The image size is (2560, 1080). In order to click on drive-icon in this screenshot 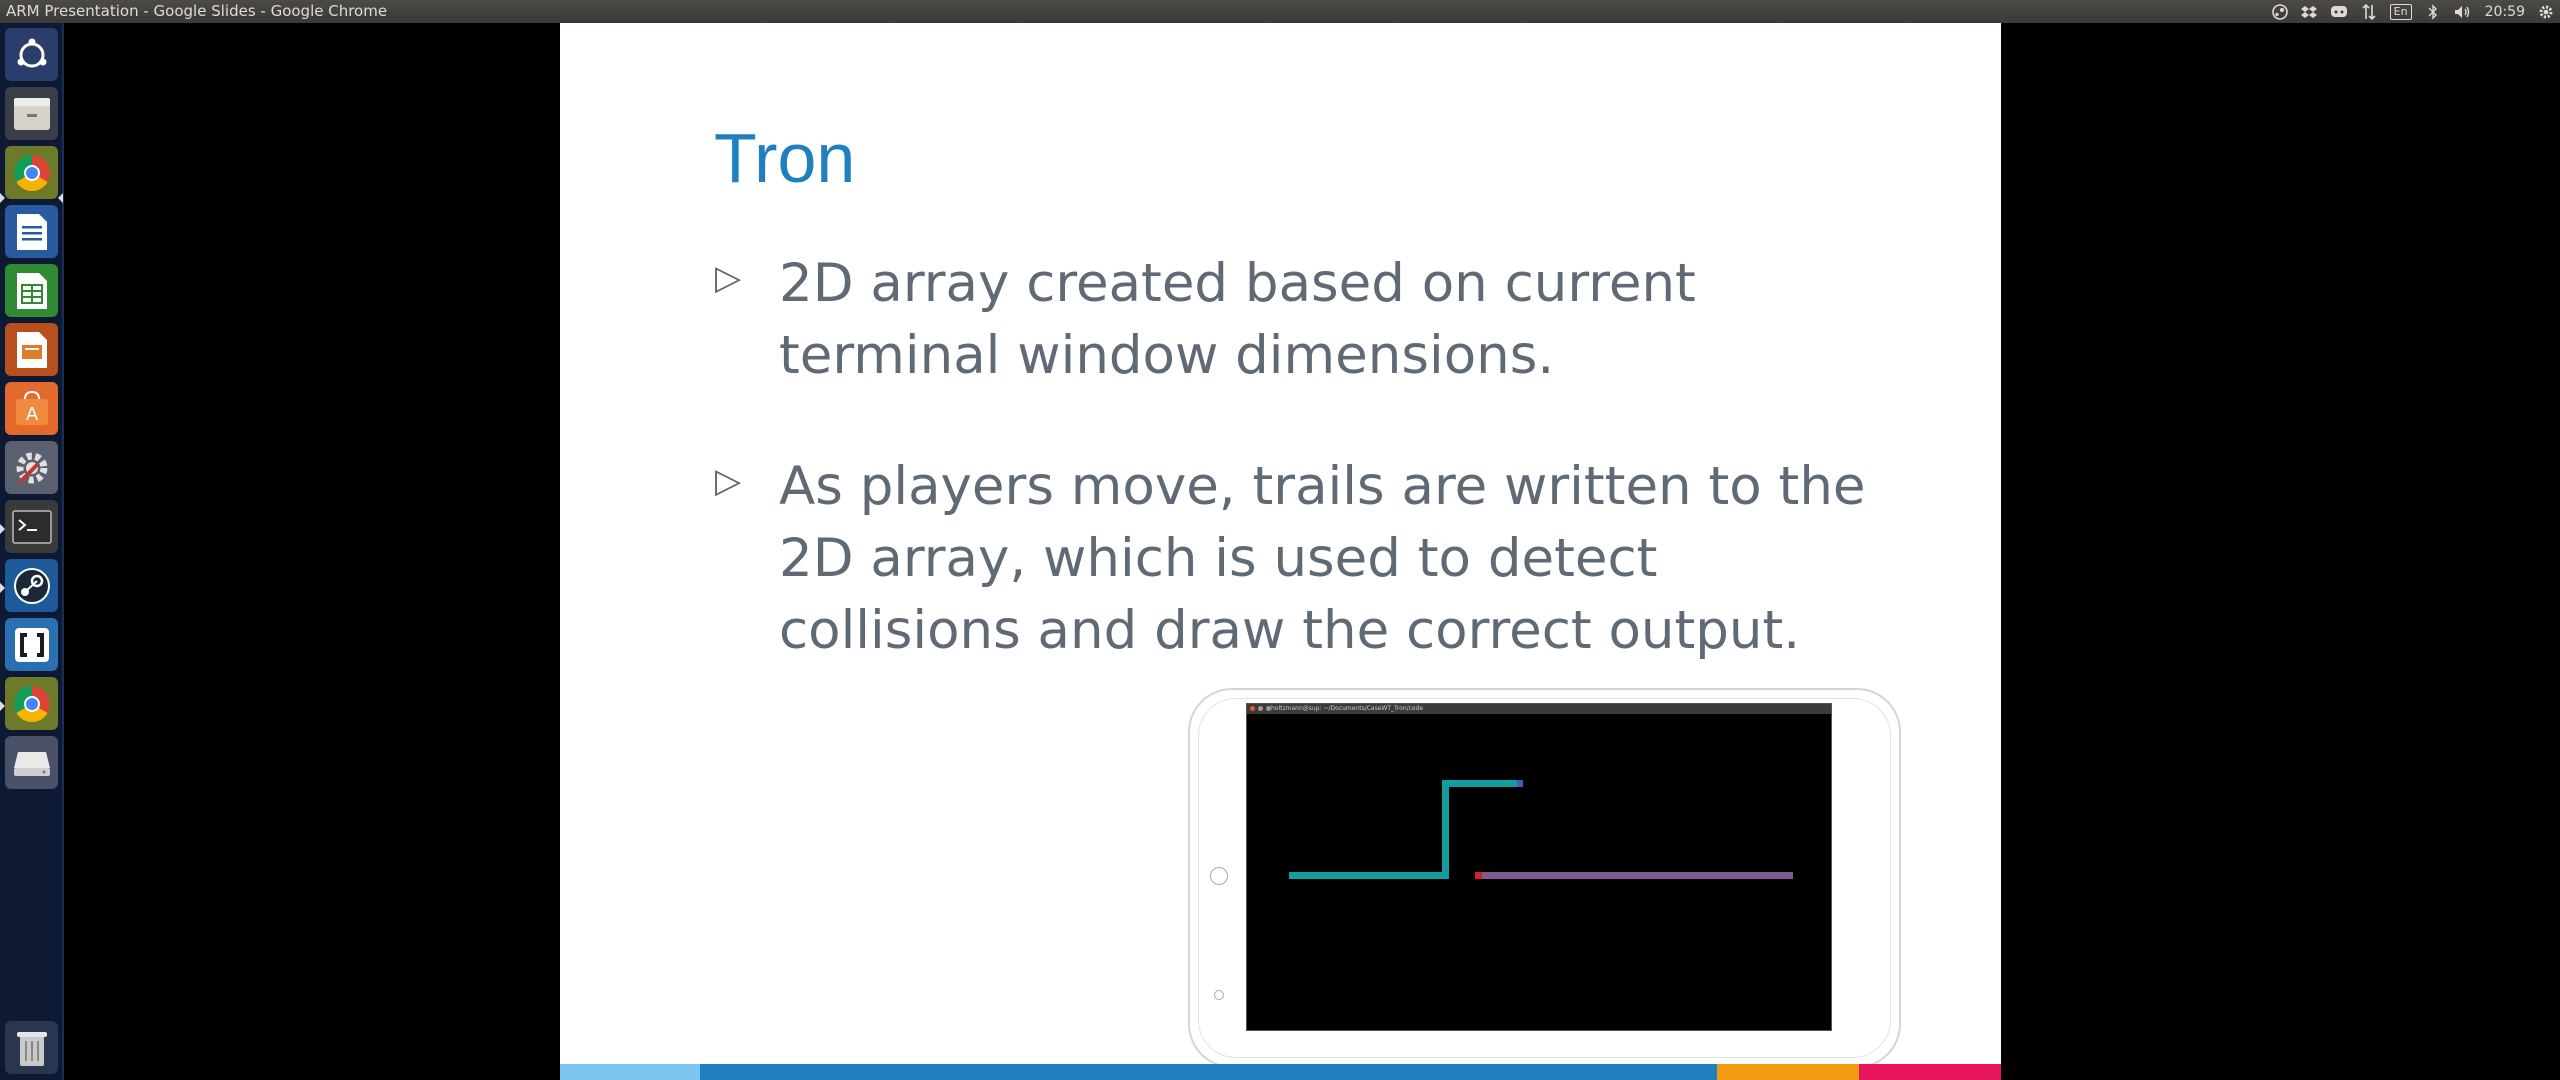, I will do `click(31, 762)`.